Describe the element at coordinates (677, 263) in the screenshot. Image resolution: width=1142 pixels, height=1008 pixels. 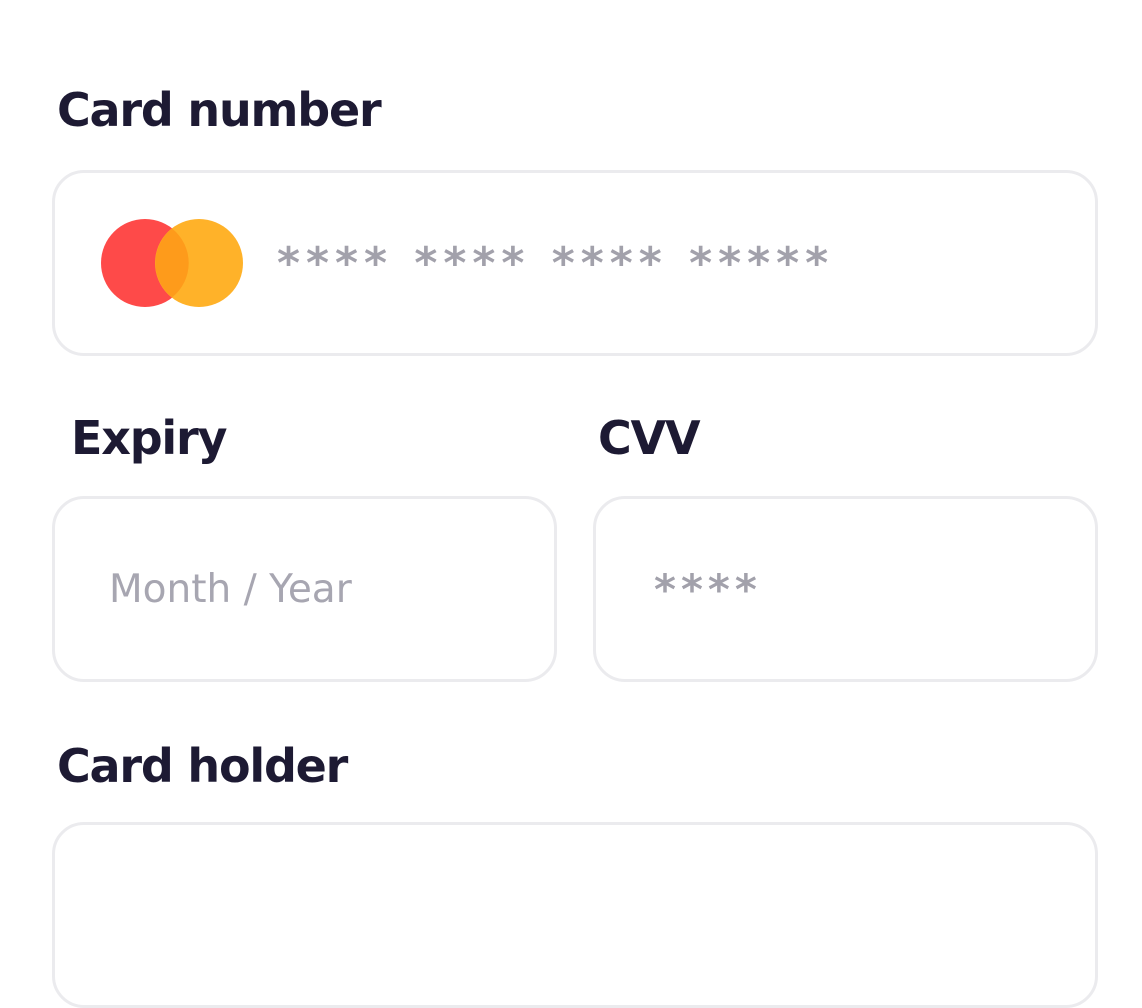
I see `card-number-input` at that location.